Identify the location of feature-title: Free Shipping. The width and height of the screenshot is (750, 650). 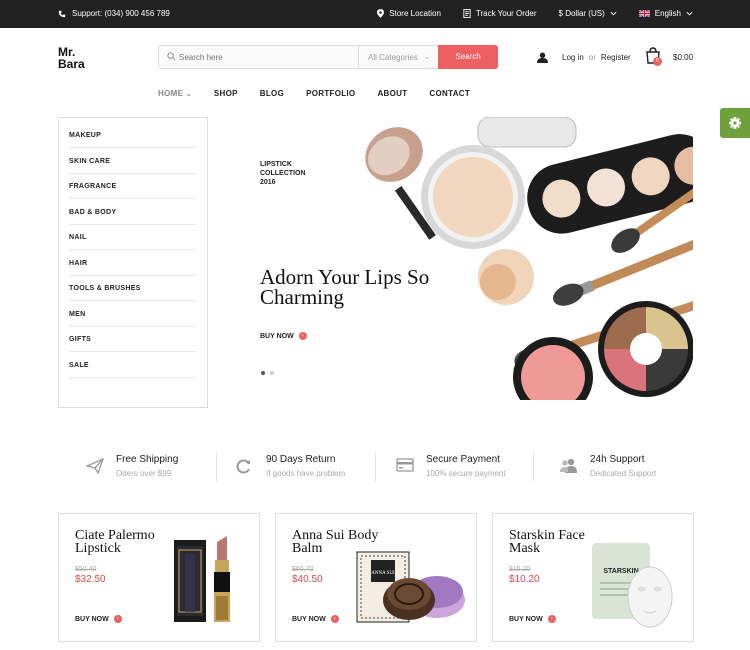
(147, 459).